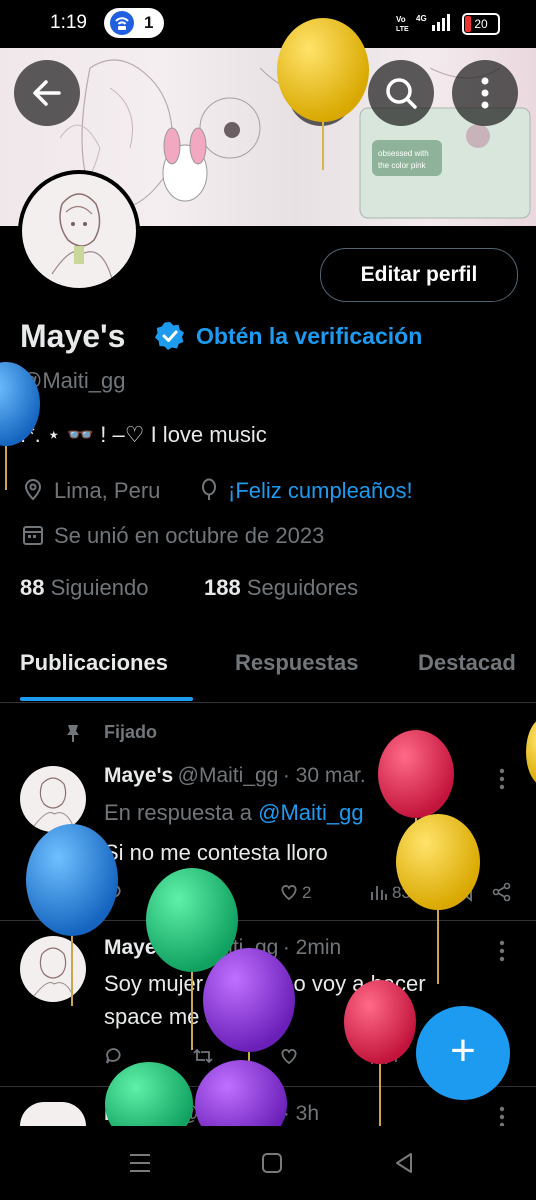 The height and width of the screenshot is (1200, 536). I want to click on profile-tabs: Publicaciones Respuestas Destacad, so click(268, 671).